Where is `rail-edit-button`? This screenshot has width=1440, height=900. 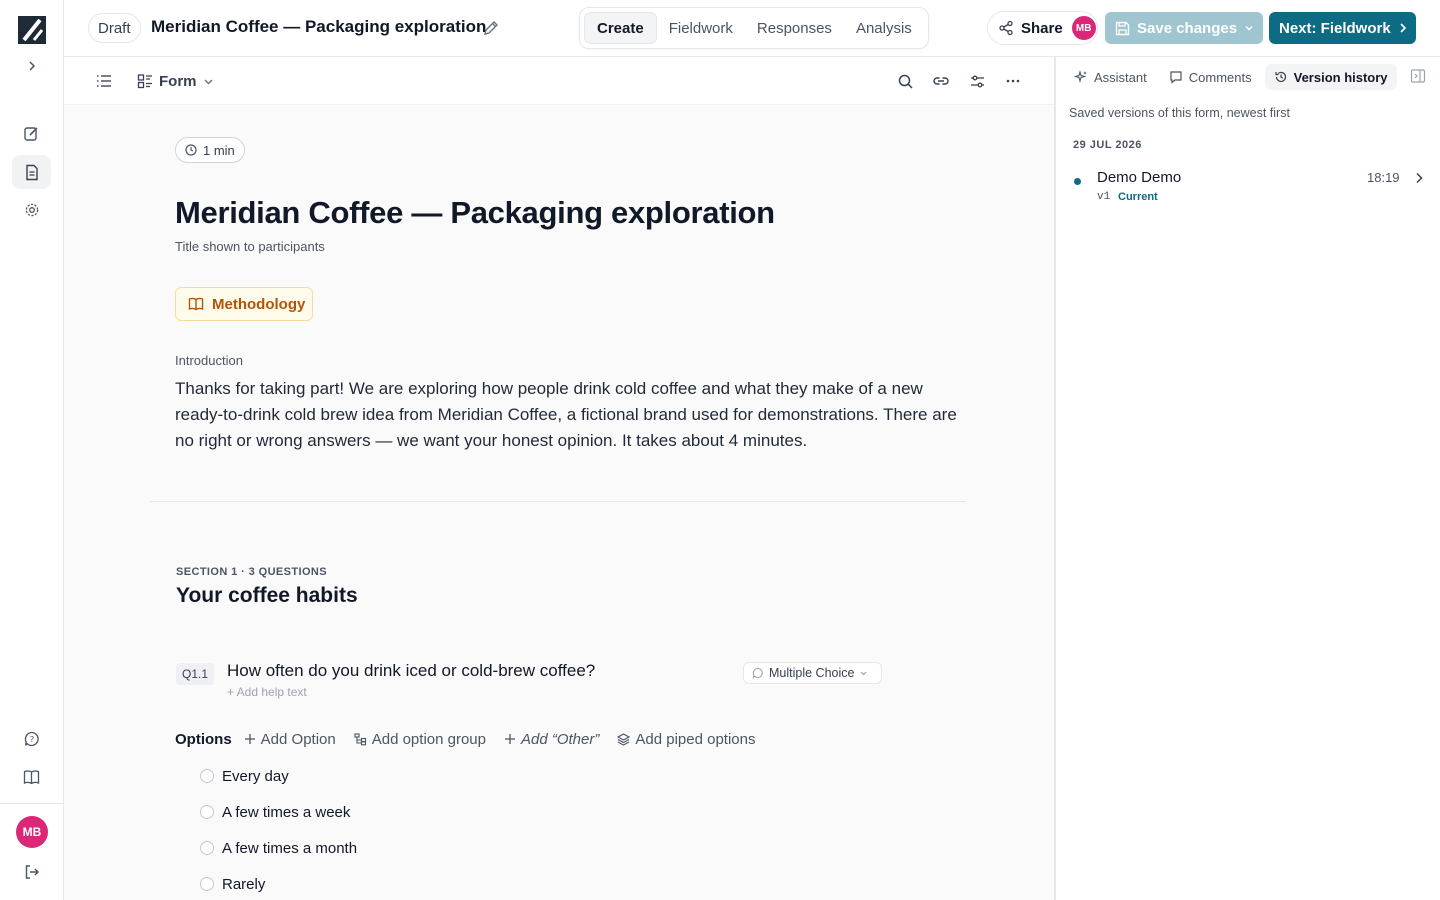 rail-edit-button is located at coordinates (31, 133).